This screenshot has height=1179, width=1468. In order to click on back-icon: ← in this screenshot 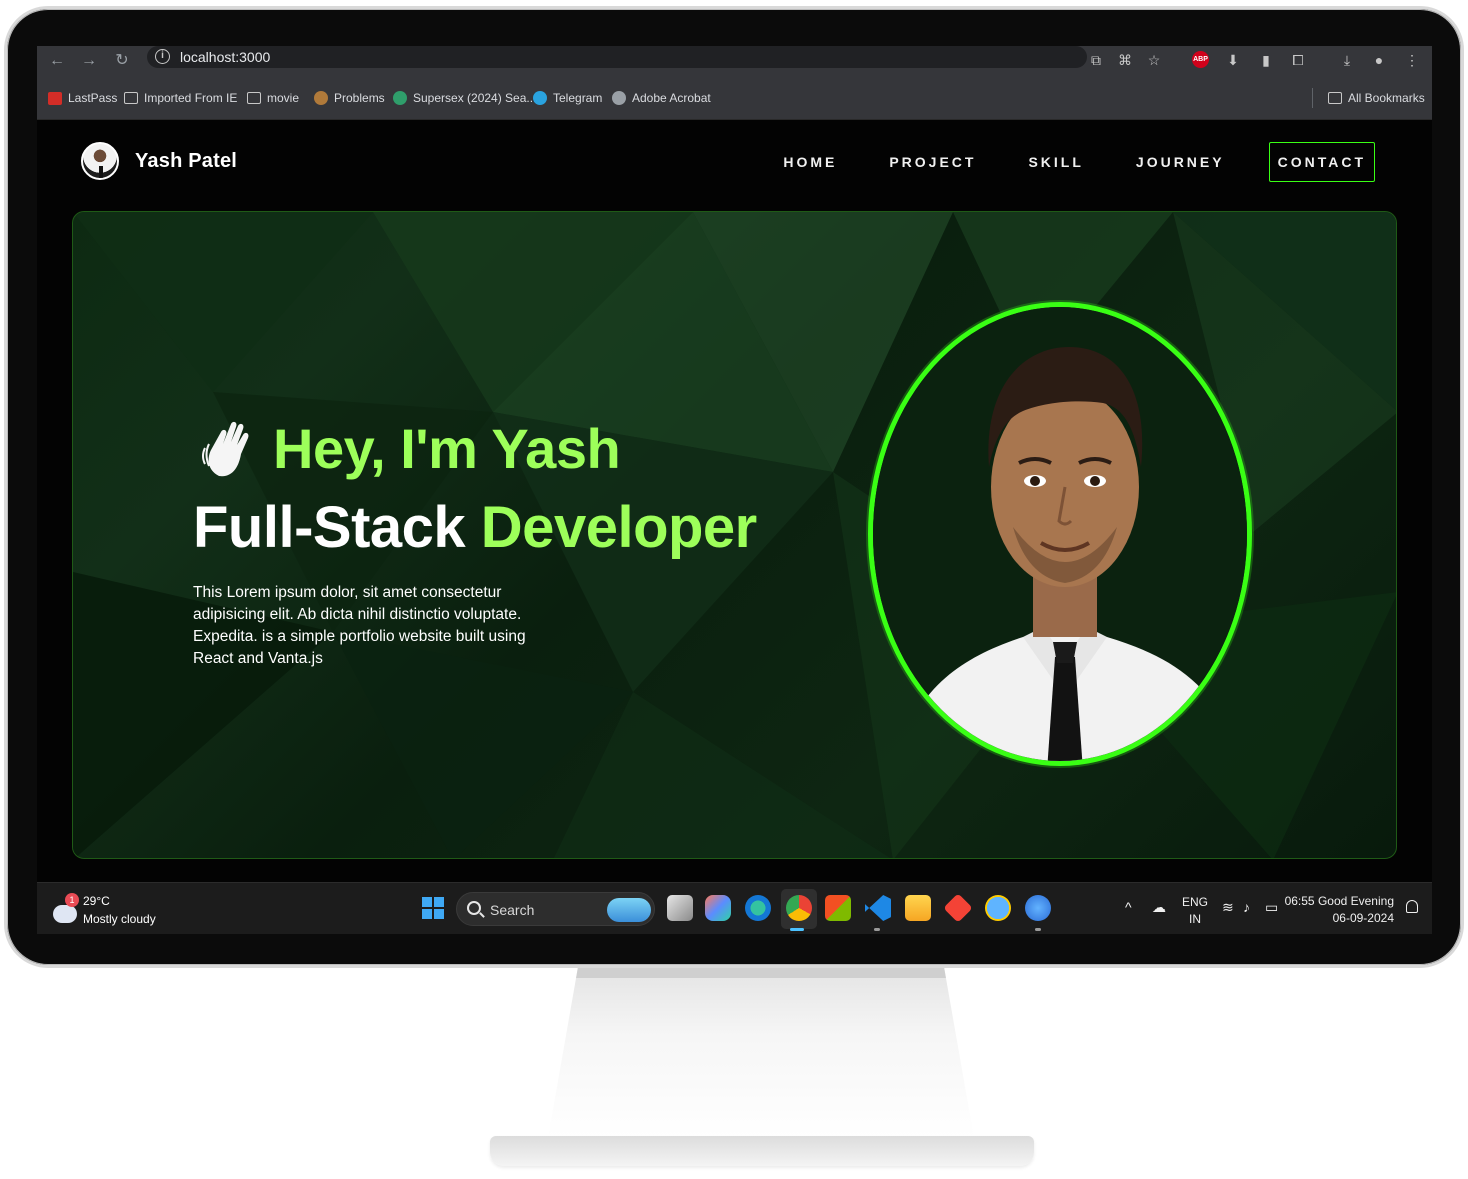, I will do `click(57, 61)`.